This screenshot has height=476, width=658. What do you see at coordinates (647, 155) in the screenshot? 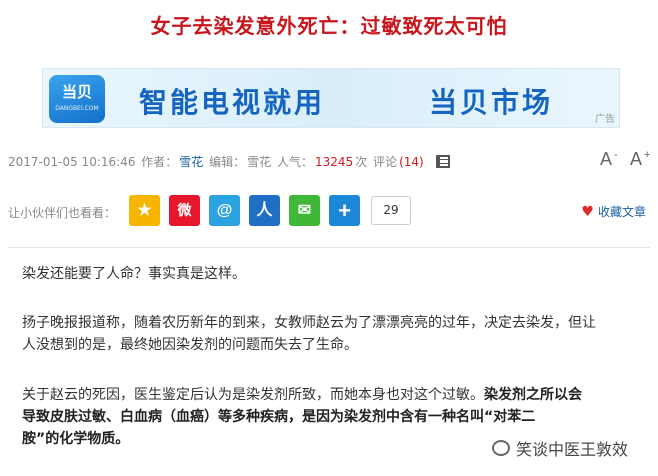
I see `font-increase-mark: +` at bounding box center [647, 155].